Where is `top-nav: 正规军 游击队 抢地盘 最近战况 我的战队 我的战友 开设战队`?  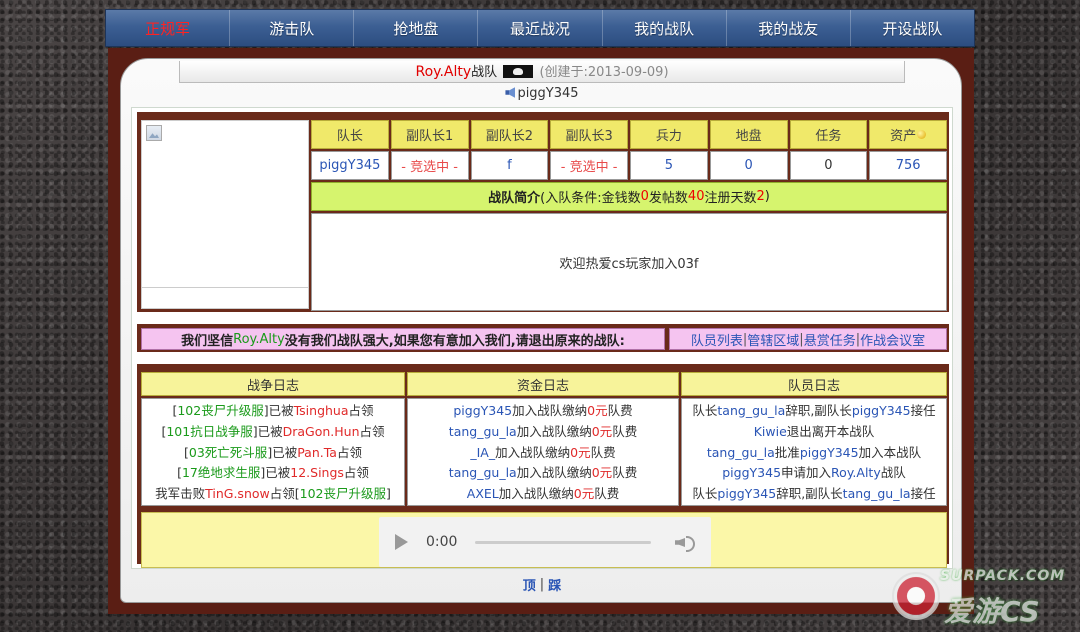 top-nav: 正规军 游击队 抢地盘 最近战况 我的战队 我的战友 开设战队 is located at coordinates (540, 28).